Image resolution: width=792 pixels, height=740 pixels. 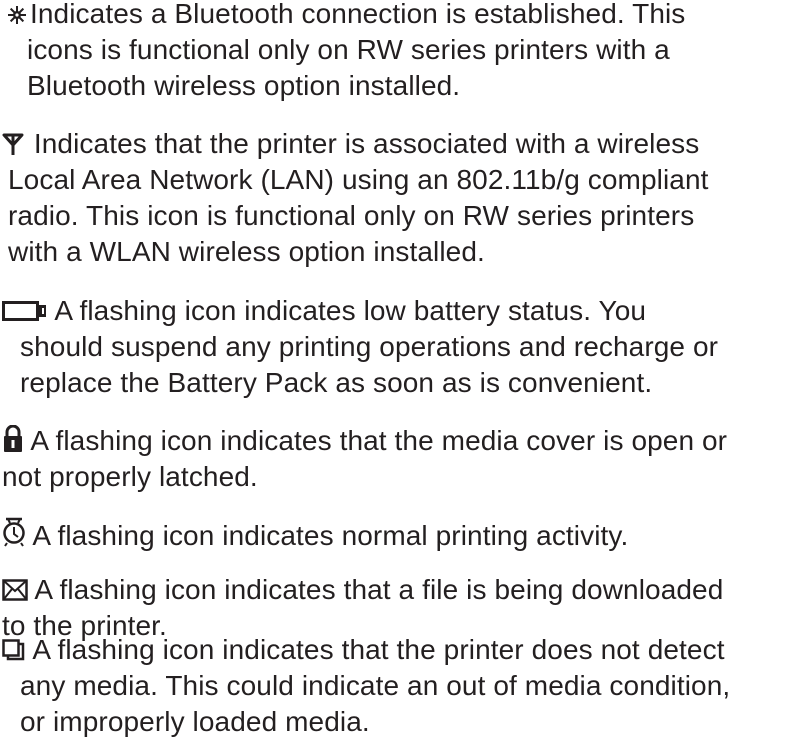 What do you see at coordinates (14, 650) in the screenshot?
I see `no-media-icon` at bounding box center [14, 650].